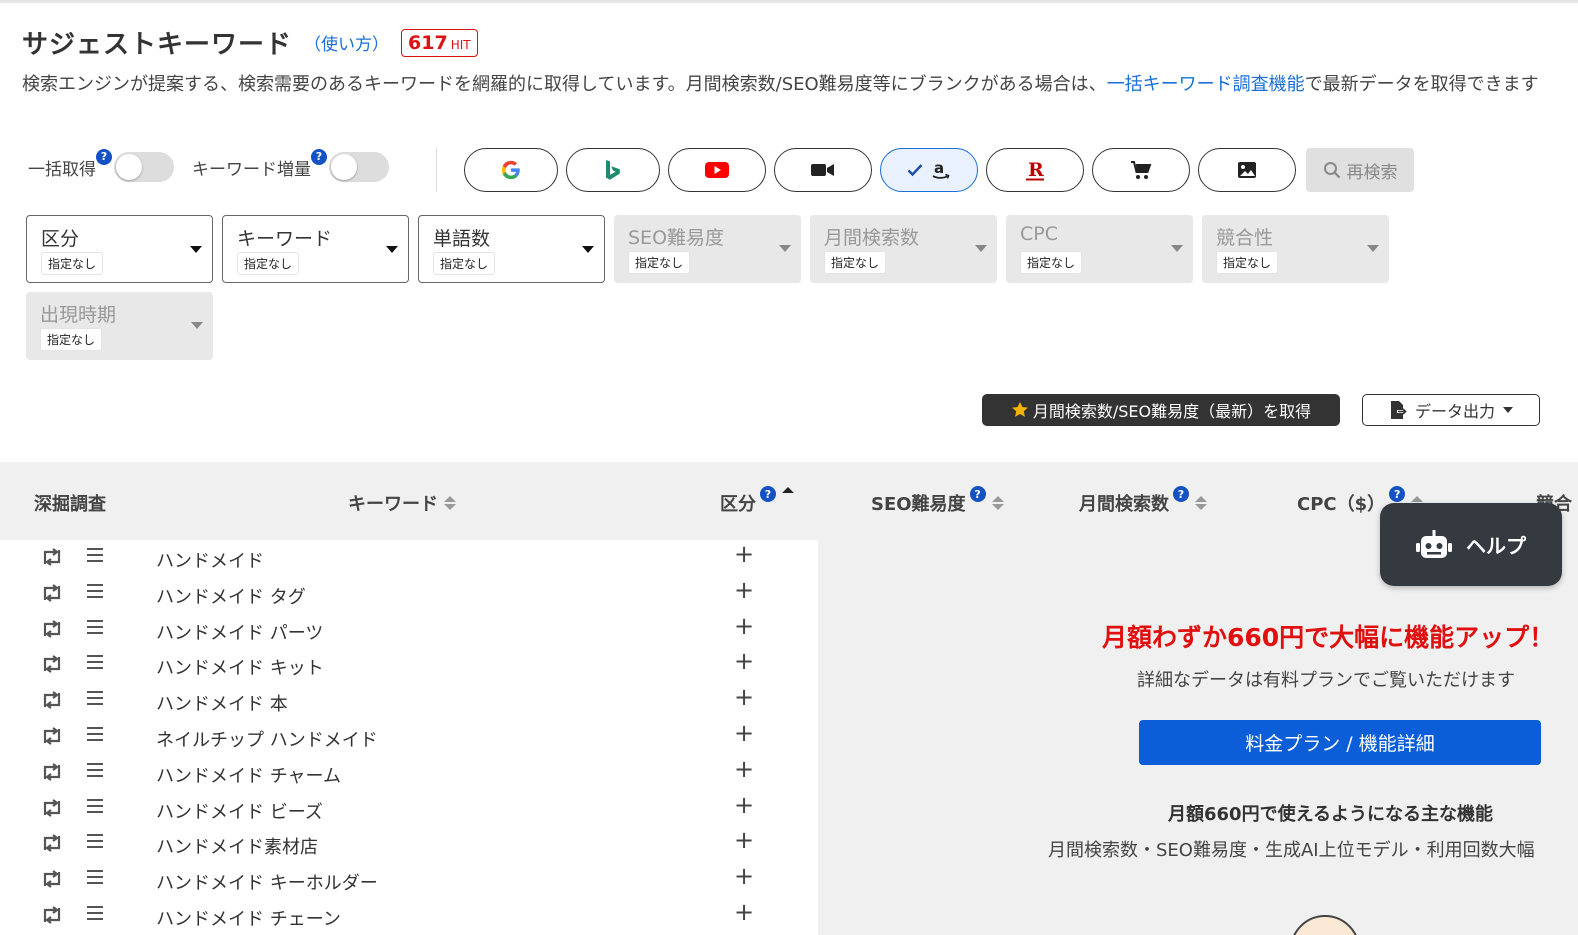  I want to click on svg-text: R, so click(1036, 170).